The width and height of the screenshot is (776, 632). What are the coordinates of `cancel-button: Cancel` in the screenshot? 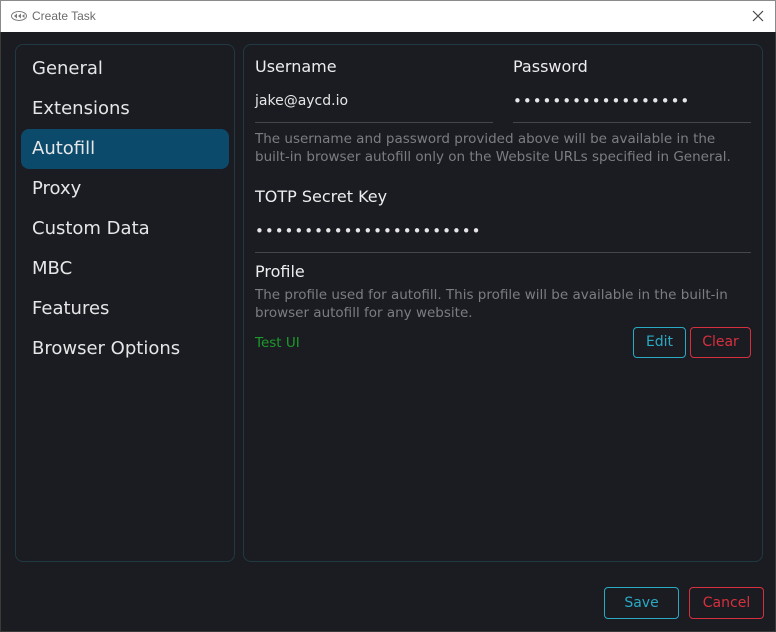 It's located at (726, 603).